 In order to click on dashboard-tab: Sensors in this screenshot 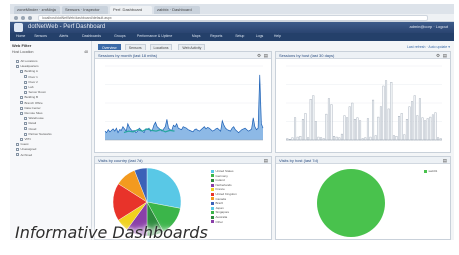, I will do `click(135, 47)`.